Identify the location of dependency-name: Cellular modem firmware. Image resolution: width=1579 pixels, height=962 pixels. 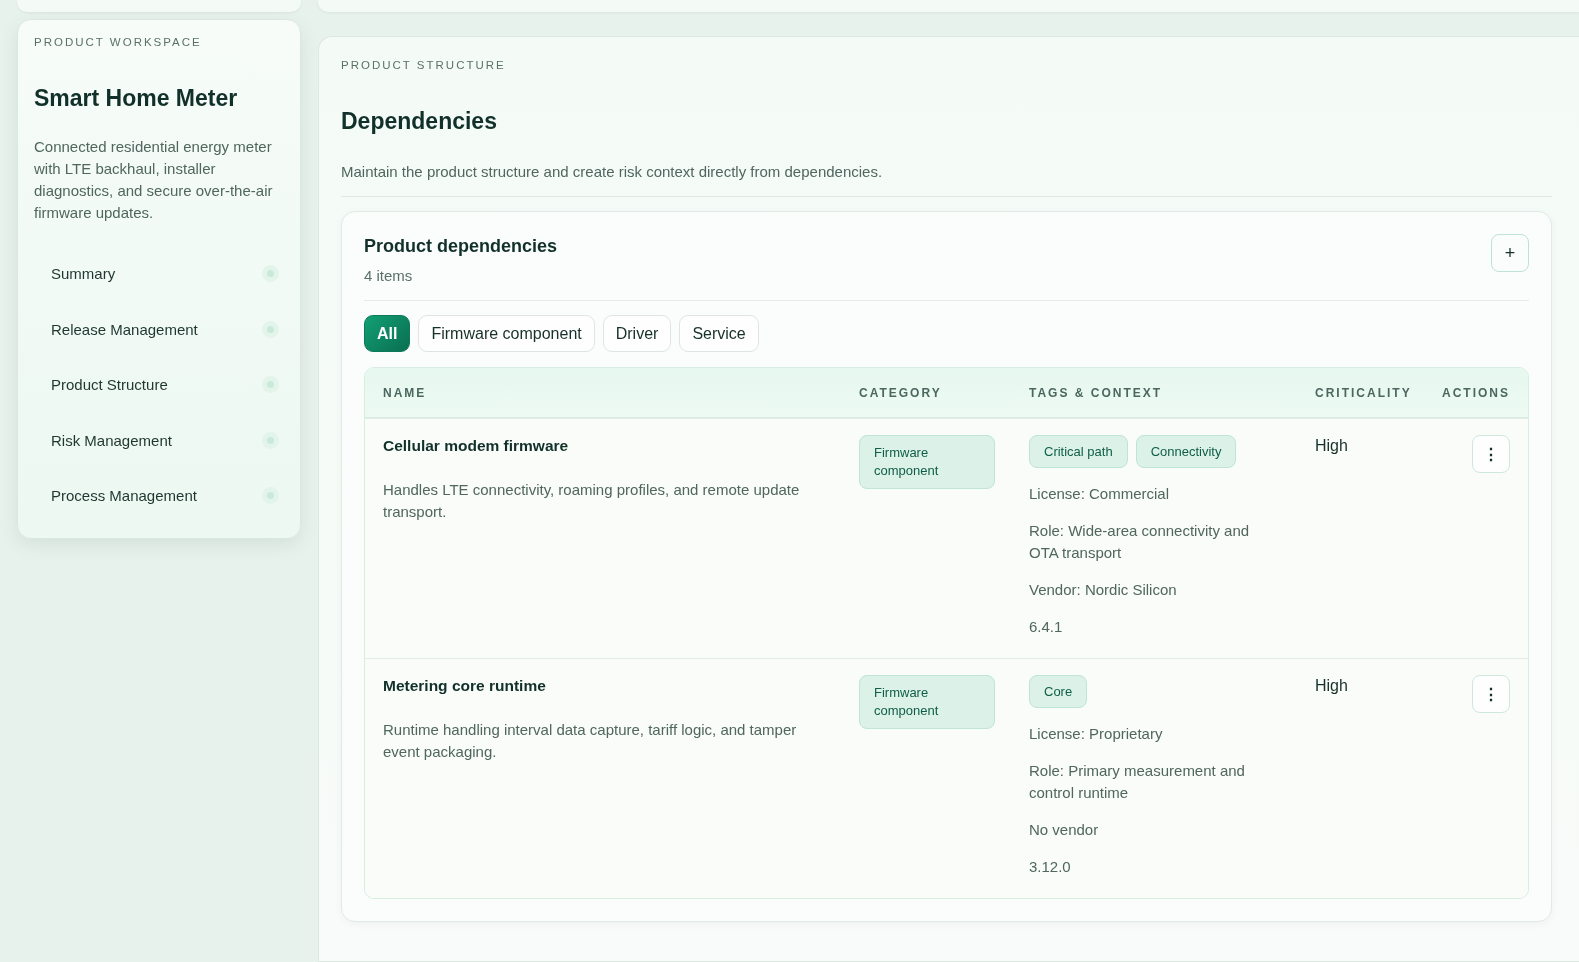
(476, 446).